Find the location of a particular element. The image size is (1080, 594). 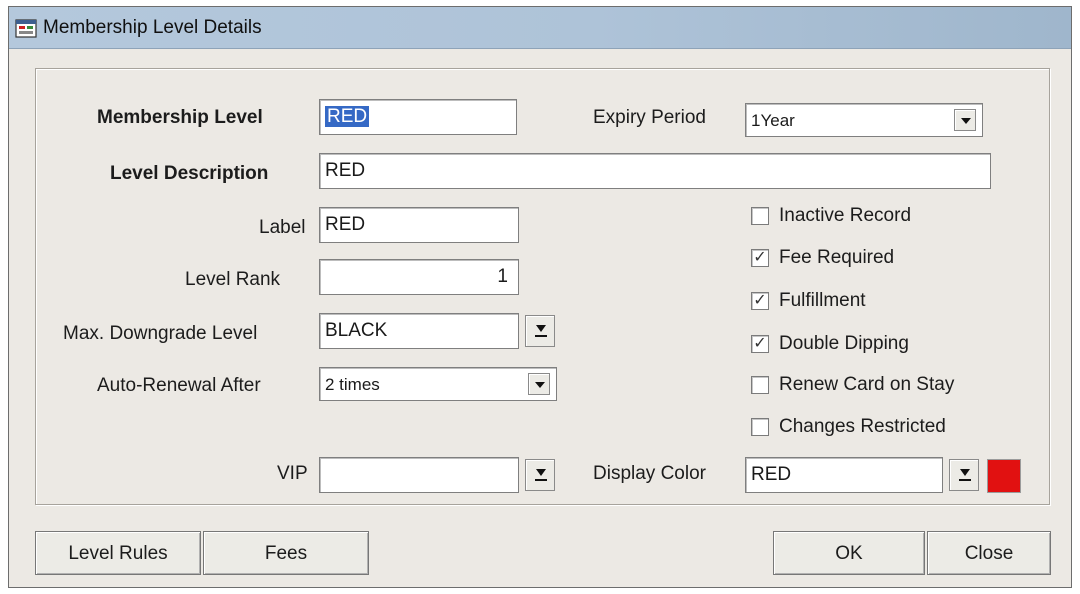

changes-restricted-label: Changes Restricted is located at coordinates (862, 426).